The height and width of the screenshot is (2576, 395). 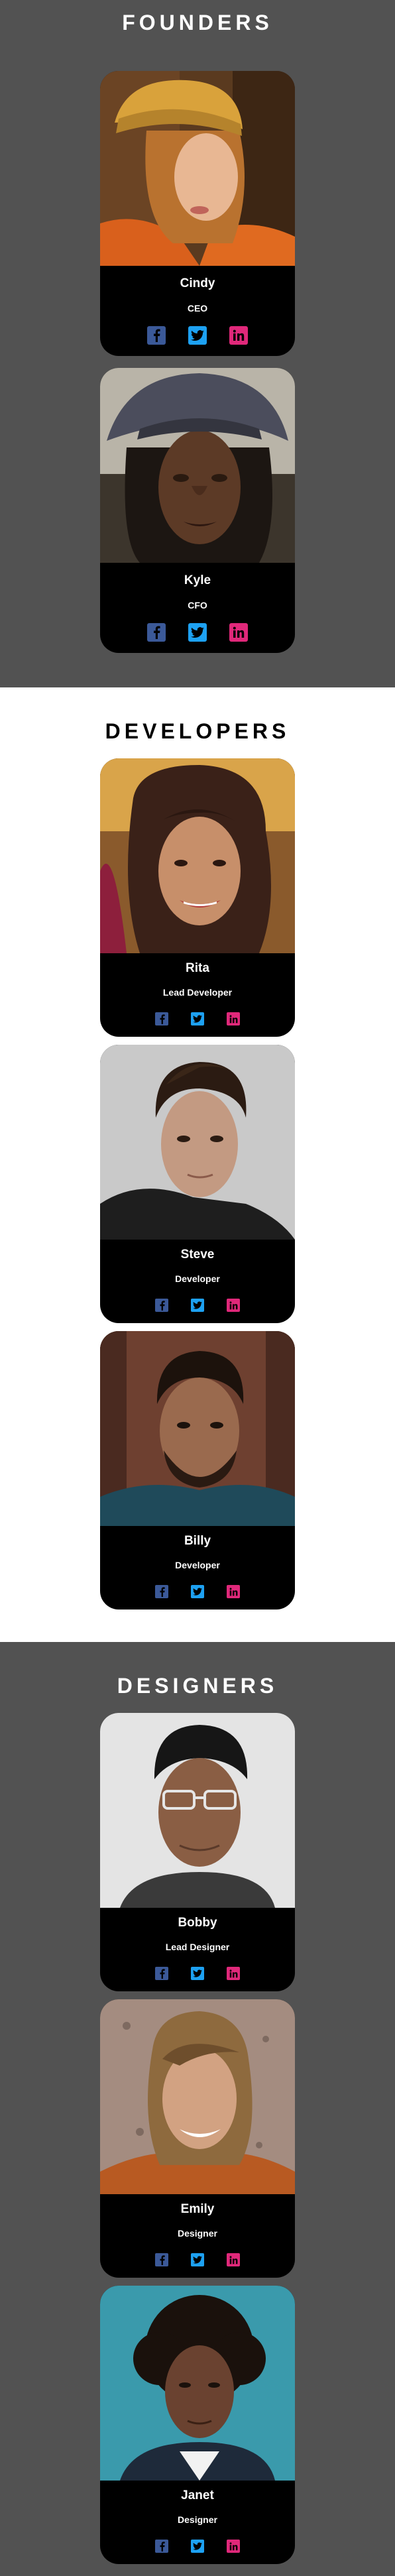 What do you see at coordinates (197, 606) in the screenshot?
I see `member-role: CFO` at bounding box center [197, 606].